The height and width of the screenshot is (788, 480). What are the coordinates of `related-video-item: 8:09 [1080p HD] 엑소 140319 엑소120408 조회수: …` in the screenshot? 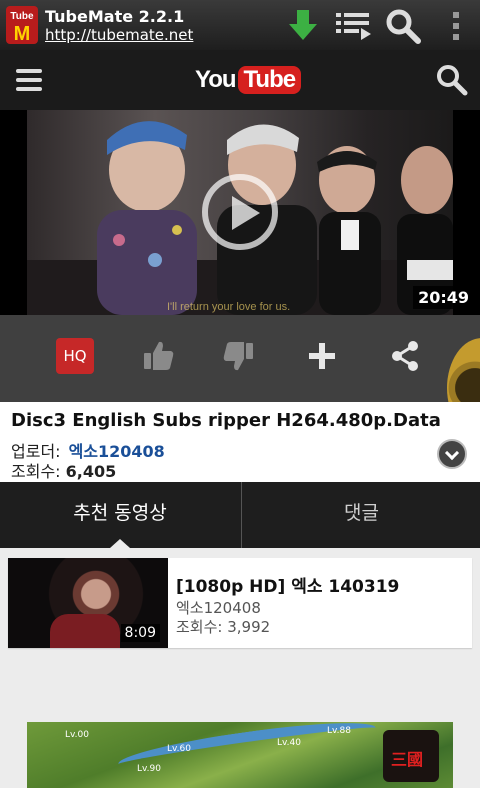 It's located at (240, 603).